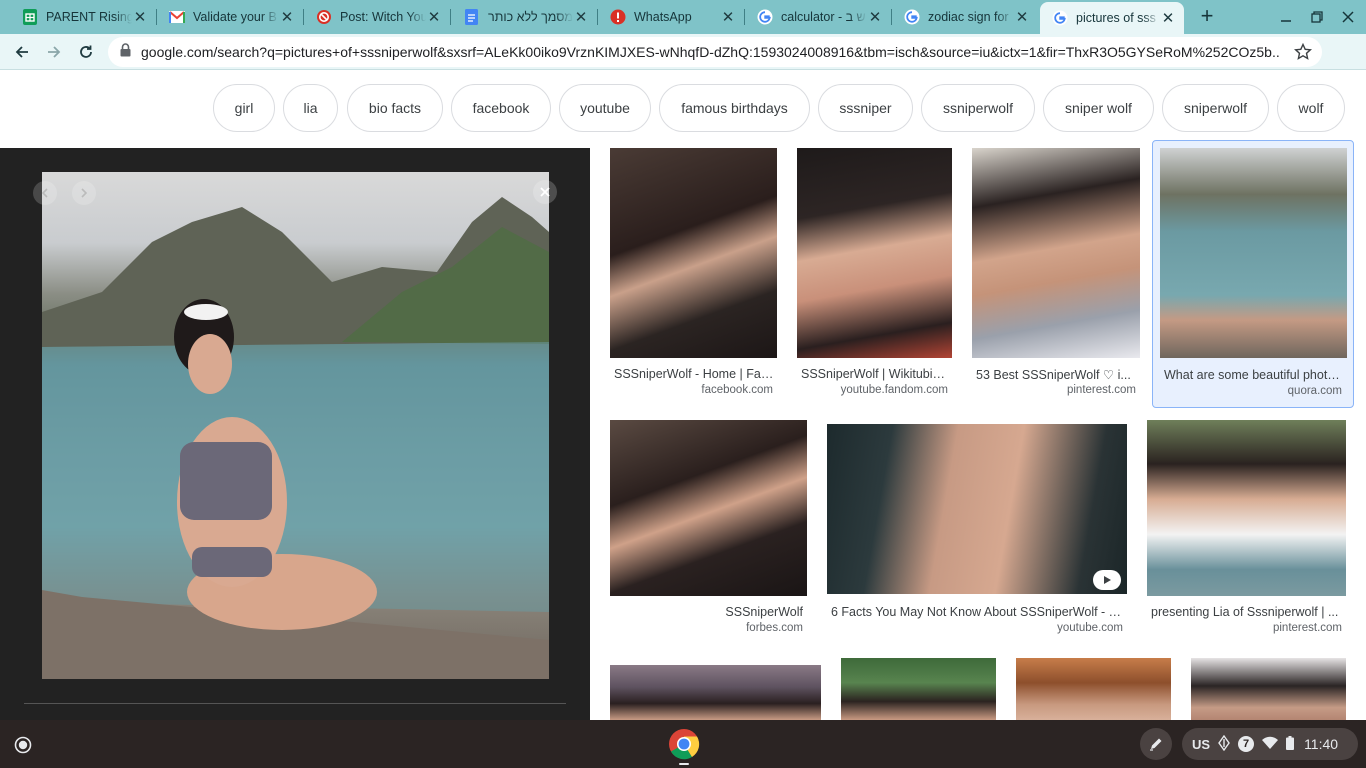 The height and width of the screenshot is (768, 1366). I want to click on tab-title: calculator - ש ב, so click(823, 17).